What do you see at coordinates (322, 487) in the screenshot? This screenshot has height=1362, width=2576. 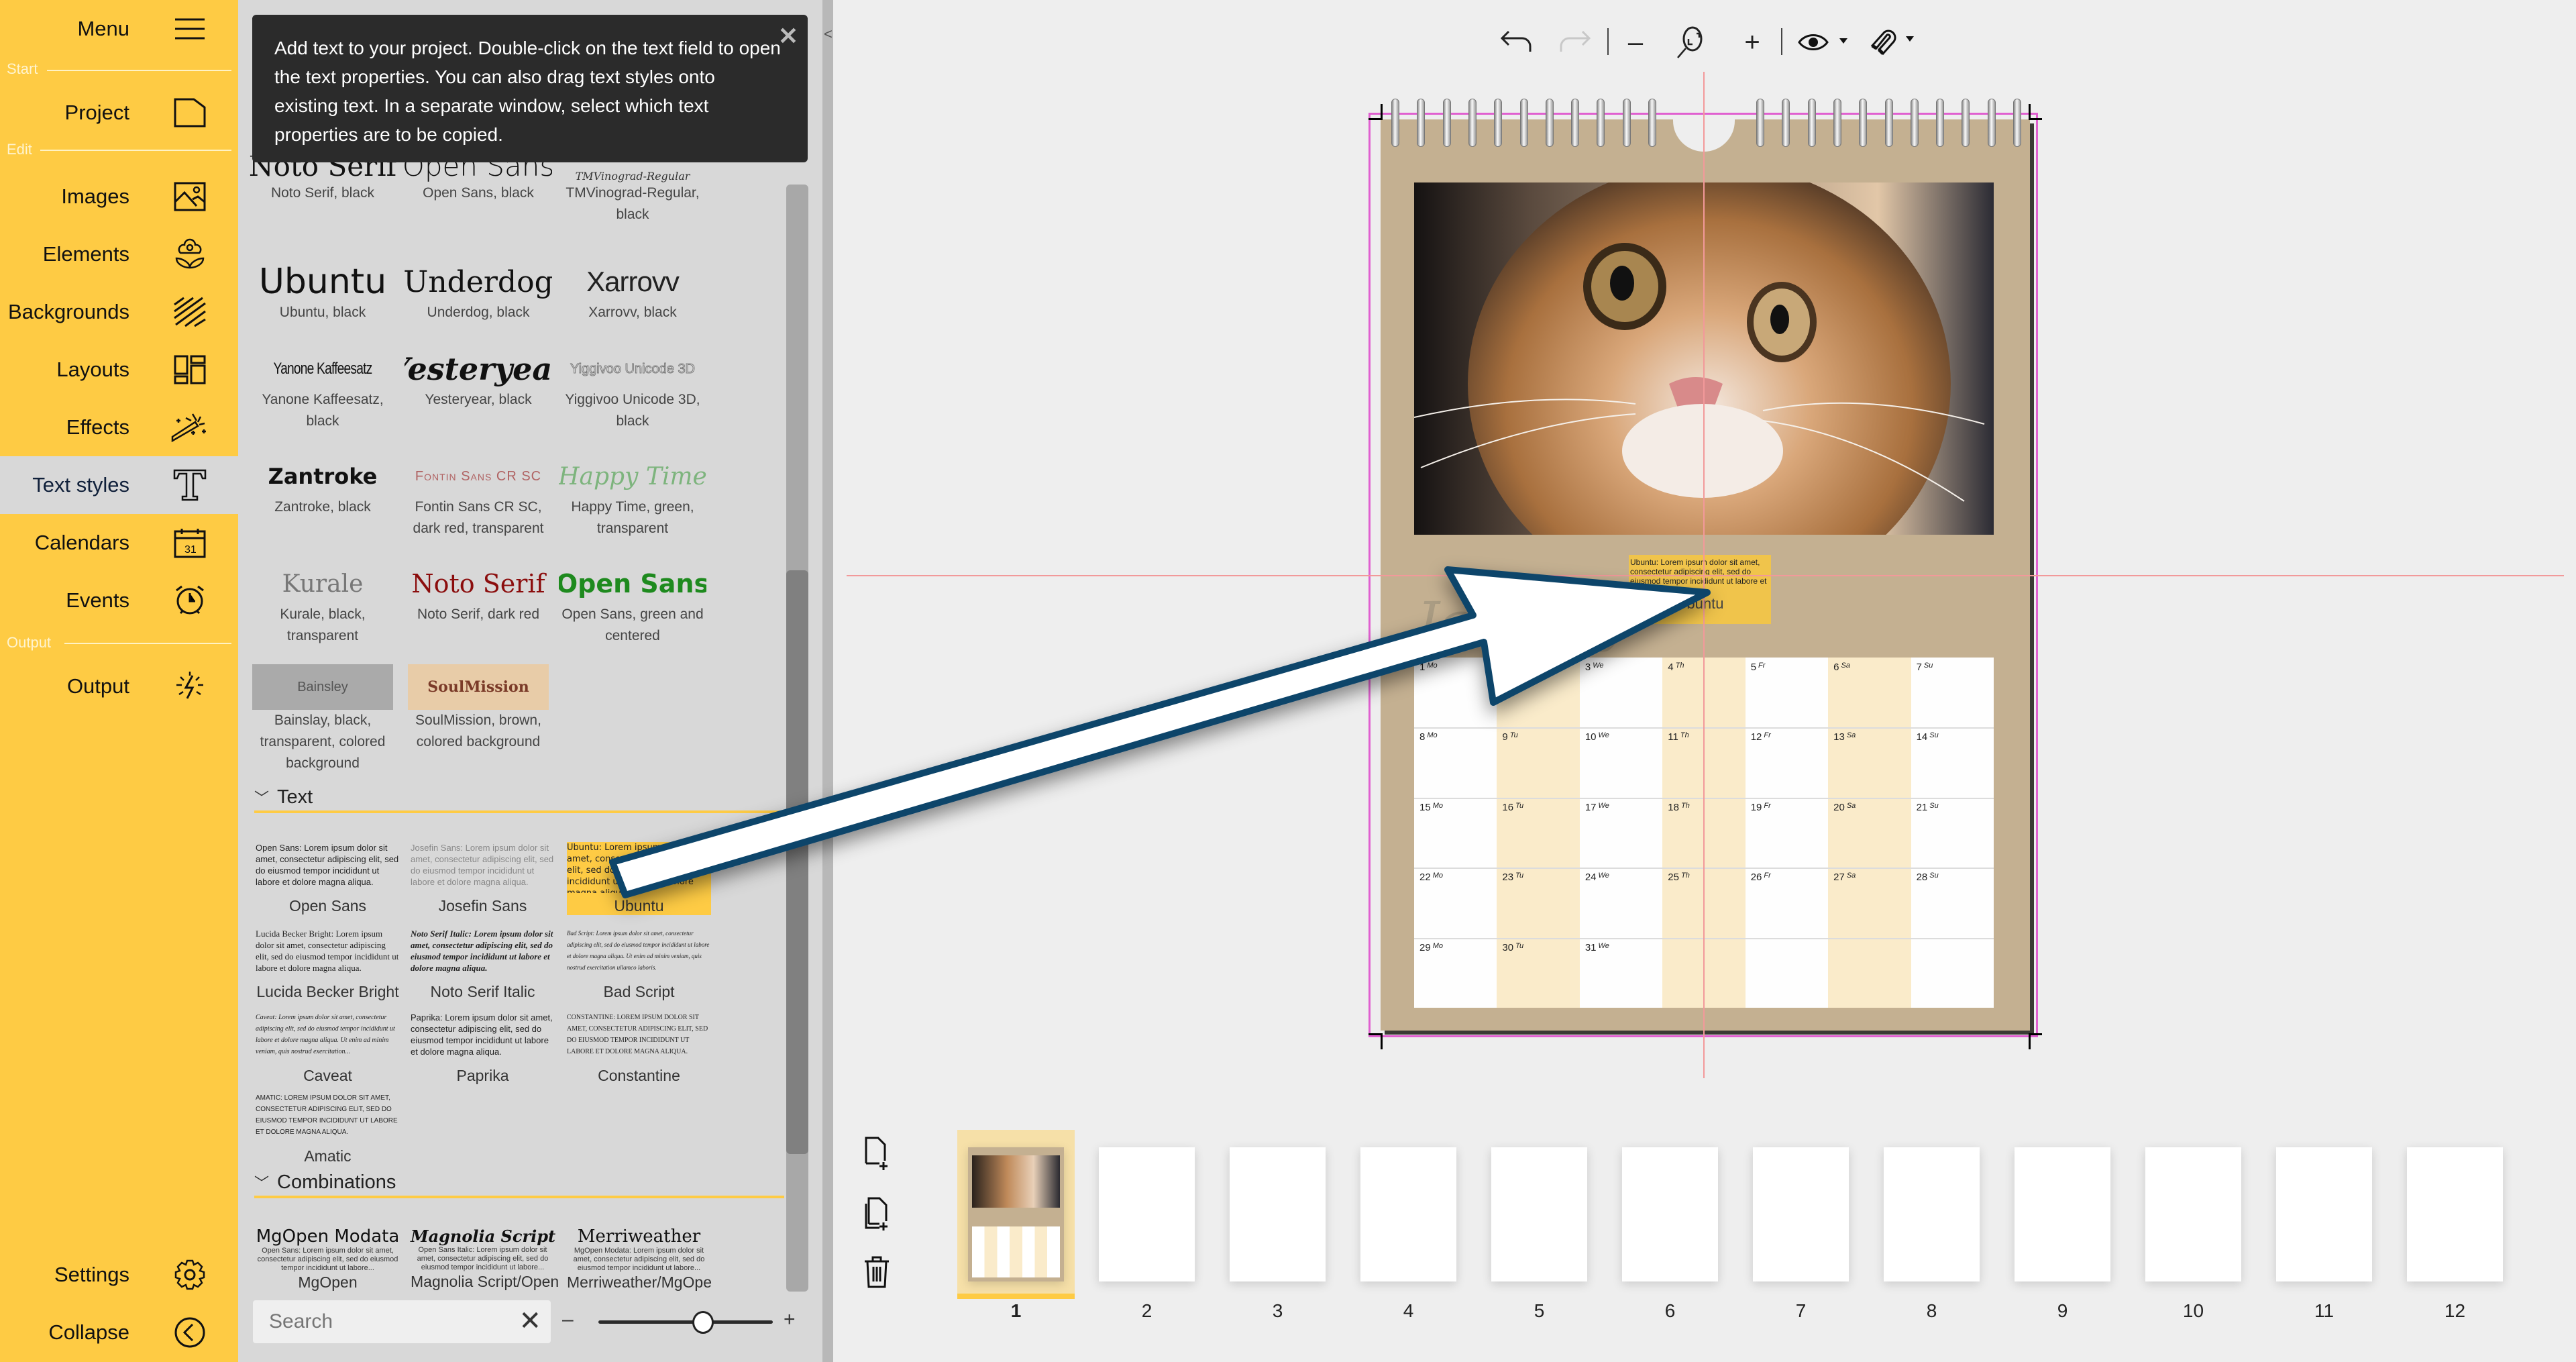 I see `text-style-item: Zantroke Zantroke, black` at bounding box center [322, 487].